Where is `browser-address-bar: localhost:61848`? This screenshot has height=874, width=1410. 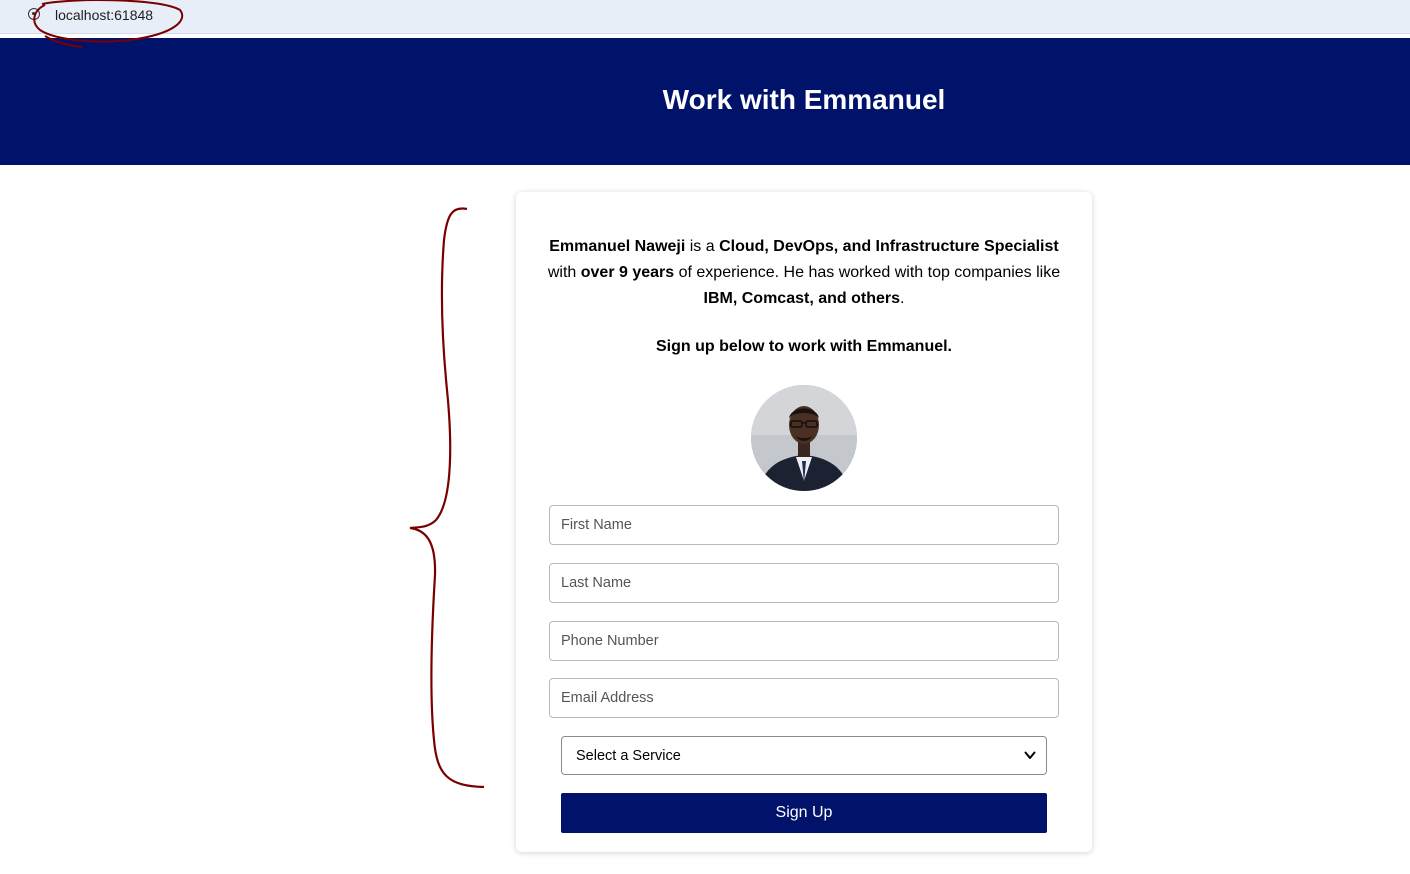 browser-address-bar: localhost:61848 is located at coordinates (705, 17).